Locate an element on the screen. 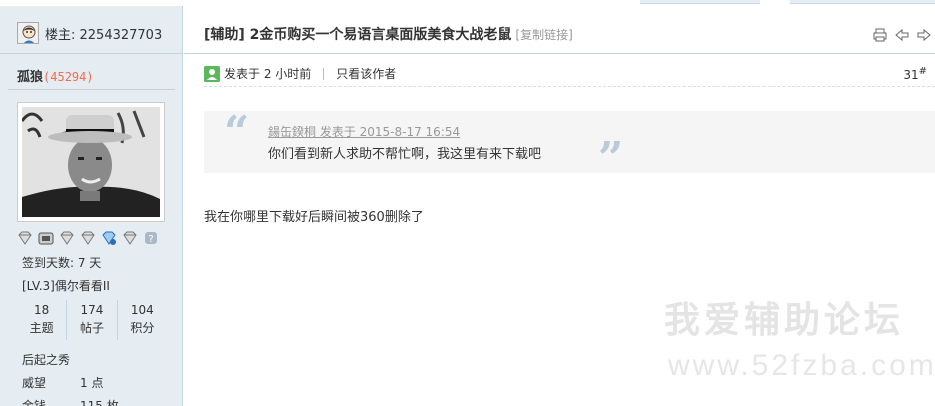 The image size is (935, 406). attr-label: 威望 is located at coordinates (34, 383).